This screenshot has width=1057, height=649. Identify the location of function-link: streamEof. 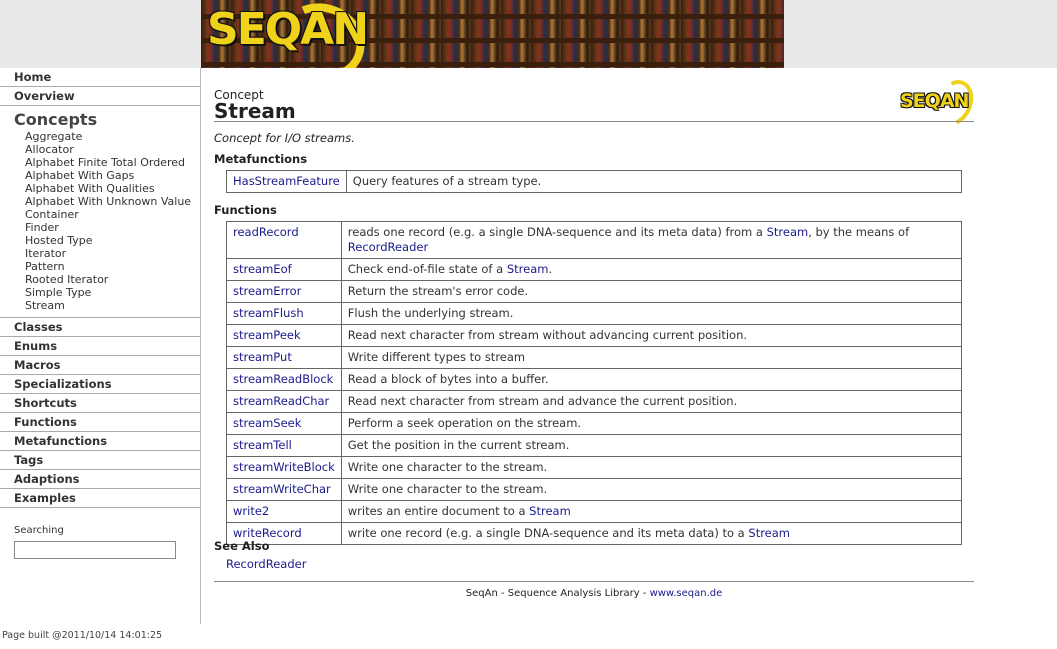
(262, 269).